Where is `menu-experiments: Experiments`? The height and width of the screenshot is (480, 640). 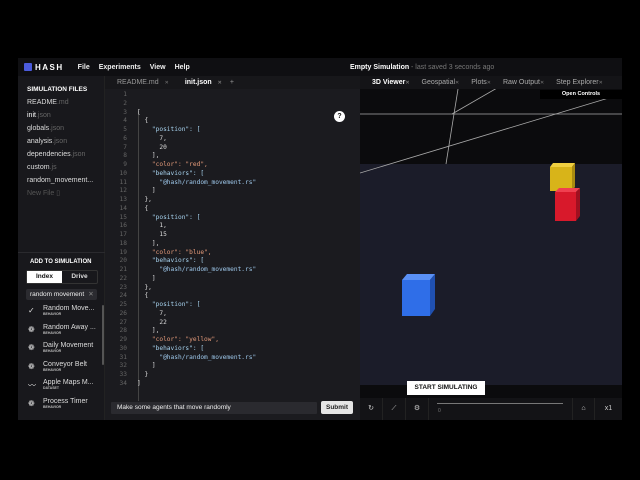
menu-experiments: Experiments is located at coordinates (120, 67).